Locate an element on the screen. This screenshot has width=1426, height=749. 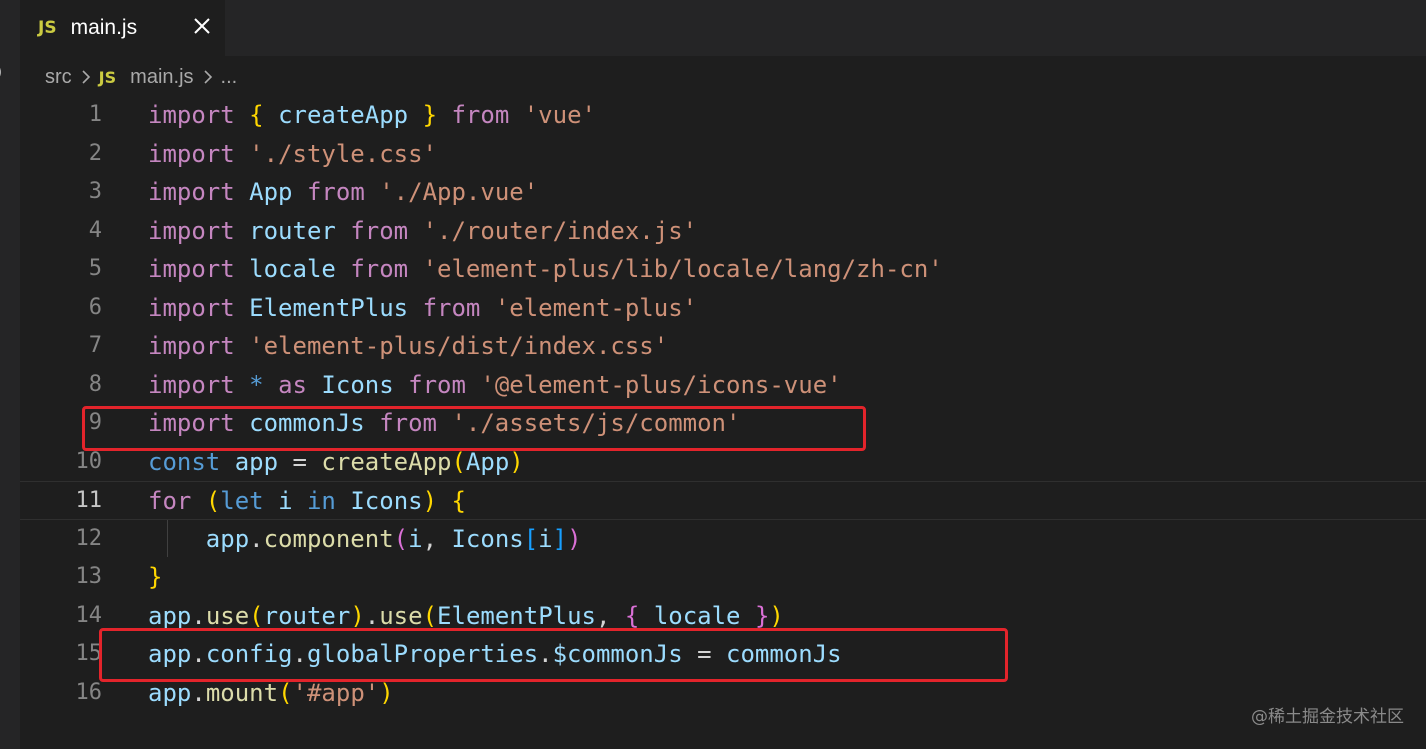
code-token: , is located at coordinates (437, 538).